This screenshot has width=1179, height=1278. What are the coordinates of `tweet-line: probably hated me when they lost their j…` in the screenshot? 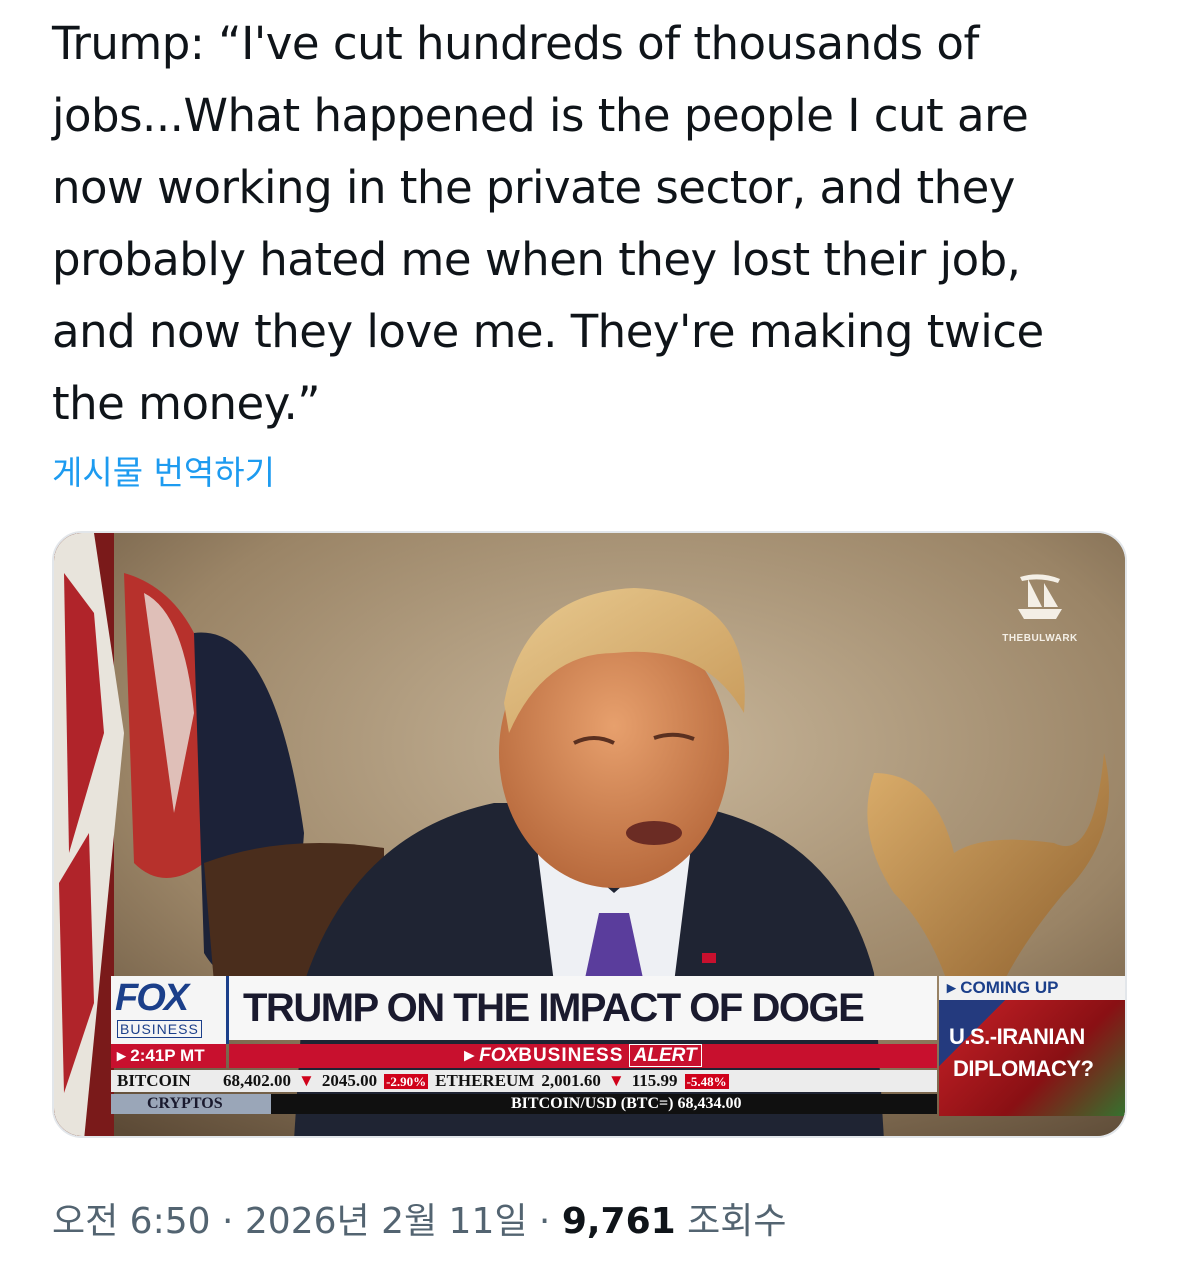 It's located at (536, 259).